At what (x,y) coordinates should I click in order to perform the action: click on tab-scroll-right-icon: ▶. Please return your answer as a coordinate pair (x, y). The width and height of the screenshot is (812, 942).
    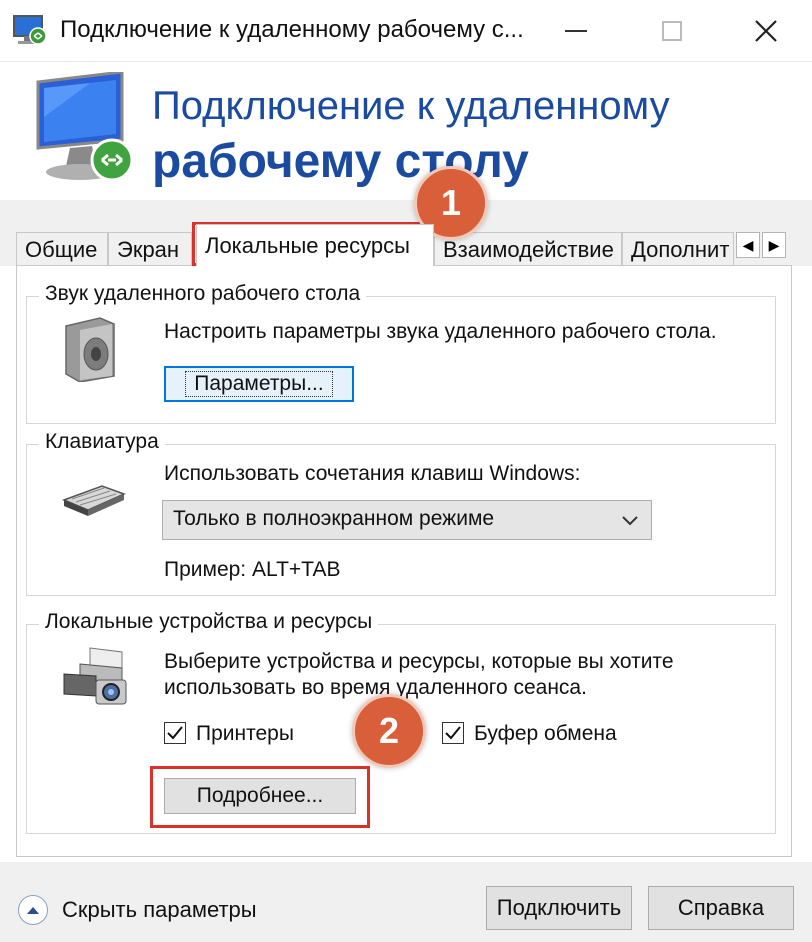
    Looking at the image, I should click on (774, 245).